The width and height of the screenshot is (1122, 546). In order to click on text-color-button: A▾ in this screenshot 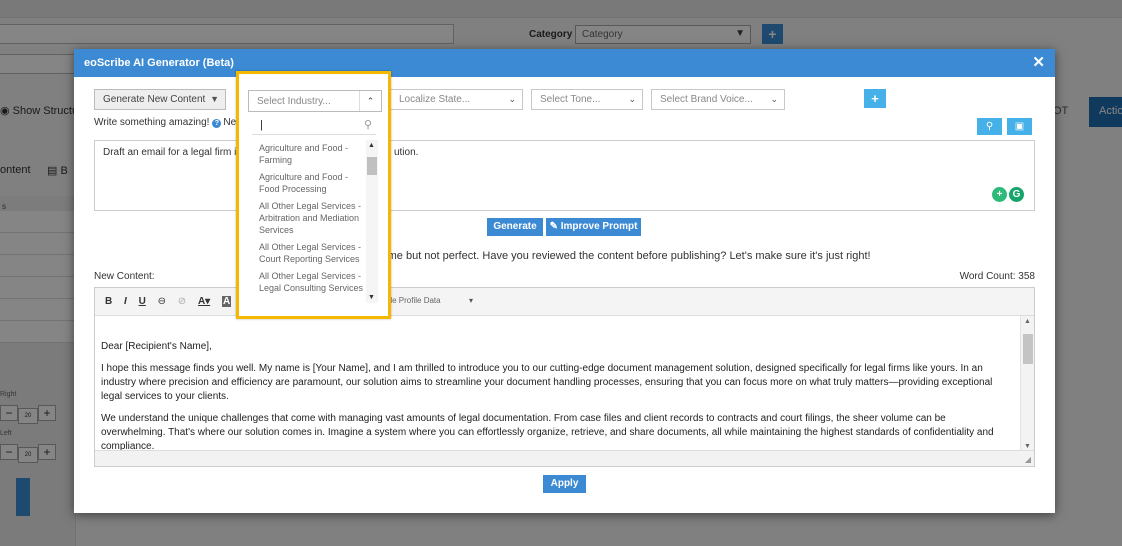, I will do `click(204, 301)`.